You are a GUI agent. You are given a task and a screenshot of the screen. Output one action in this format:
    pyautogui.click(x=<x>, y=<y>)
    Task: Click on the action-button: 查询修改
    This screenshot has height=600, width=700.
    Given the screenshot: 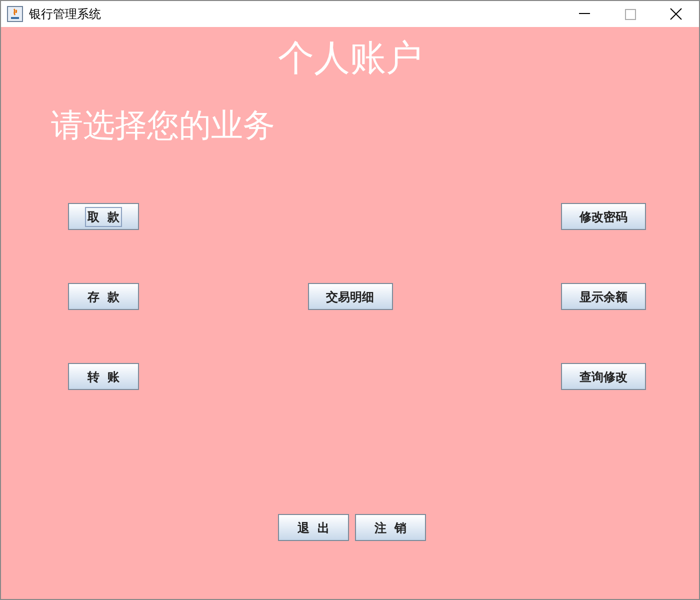 What is the action you would take?
    pyautogui.click(x=603, y=376)
    